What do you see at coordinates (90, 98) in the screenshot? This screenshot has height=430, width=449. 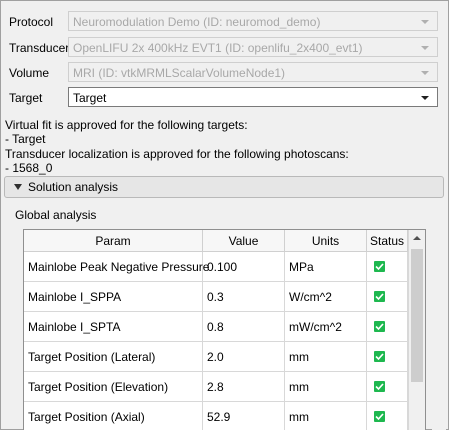 I see `target-value: Target` at bounding box center [90, 98].